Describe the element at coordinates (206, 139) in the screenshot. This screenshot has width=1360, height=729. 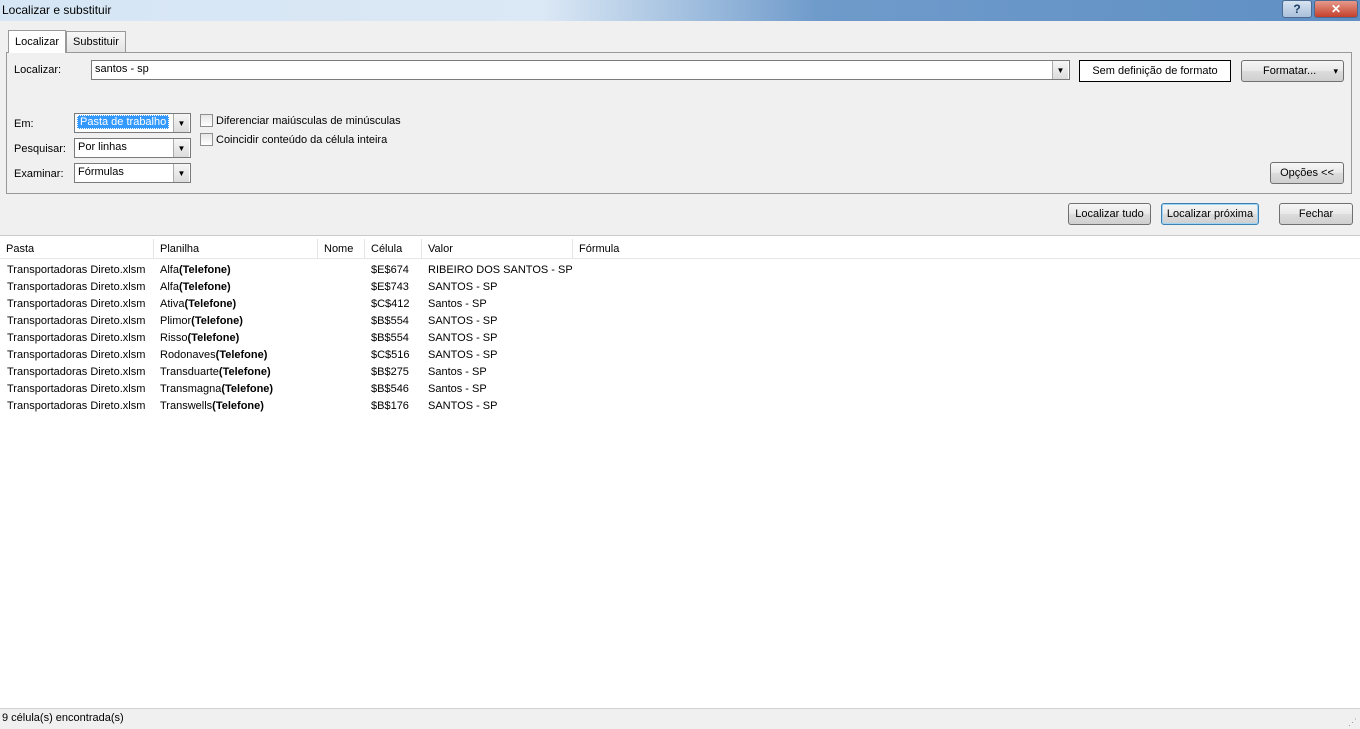
I see `match-entire-checkbox` at that location.